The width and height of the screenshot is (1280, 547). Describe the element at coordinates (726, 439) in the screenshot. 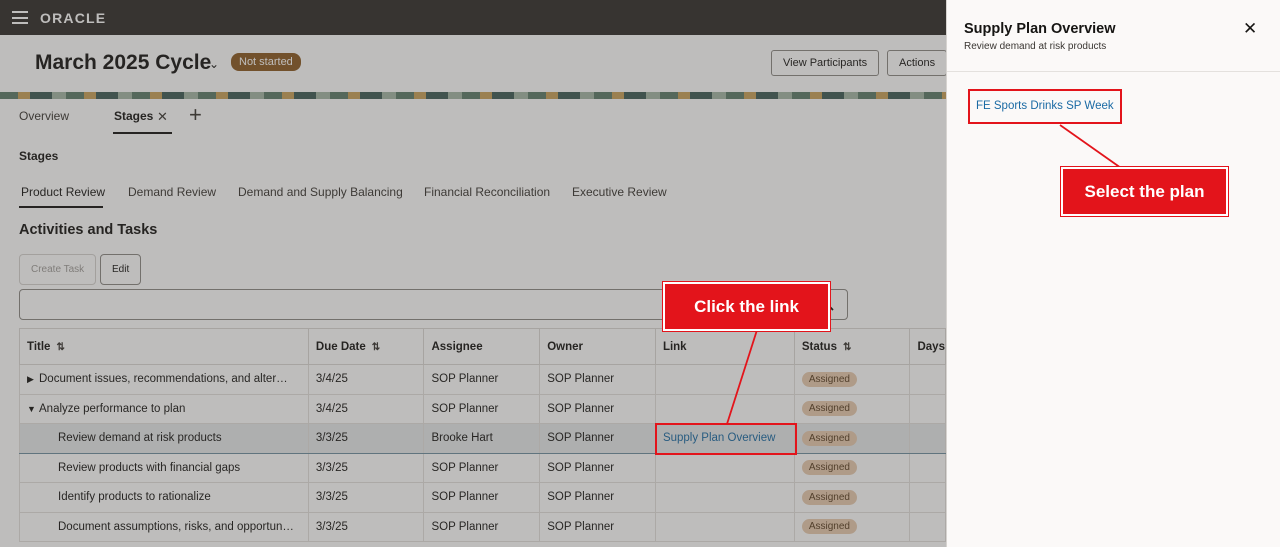

I see `highlight-supply-plan-link` at that location.